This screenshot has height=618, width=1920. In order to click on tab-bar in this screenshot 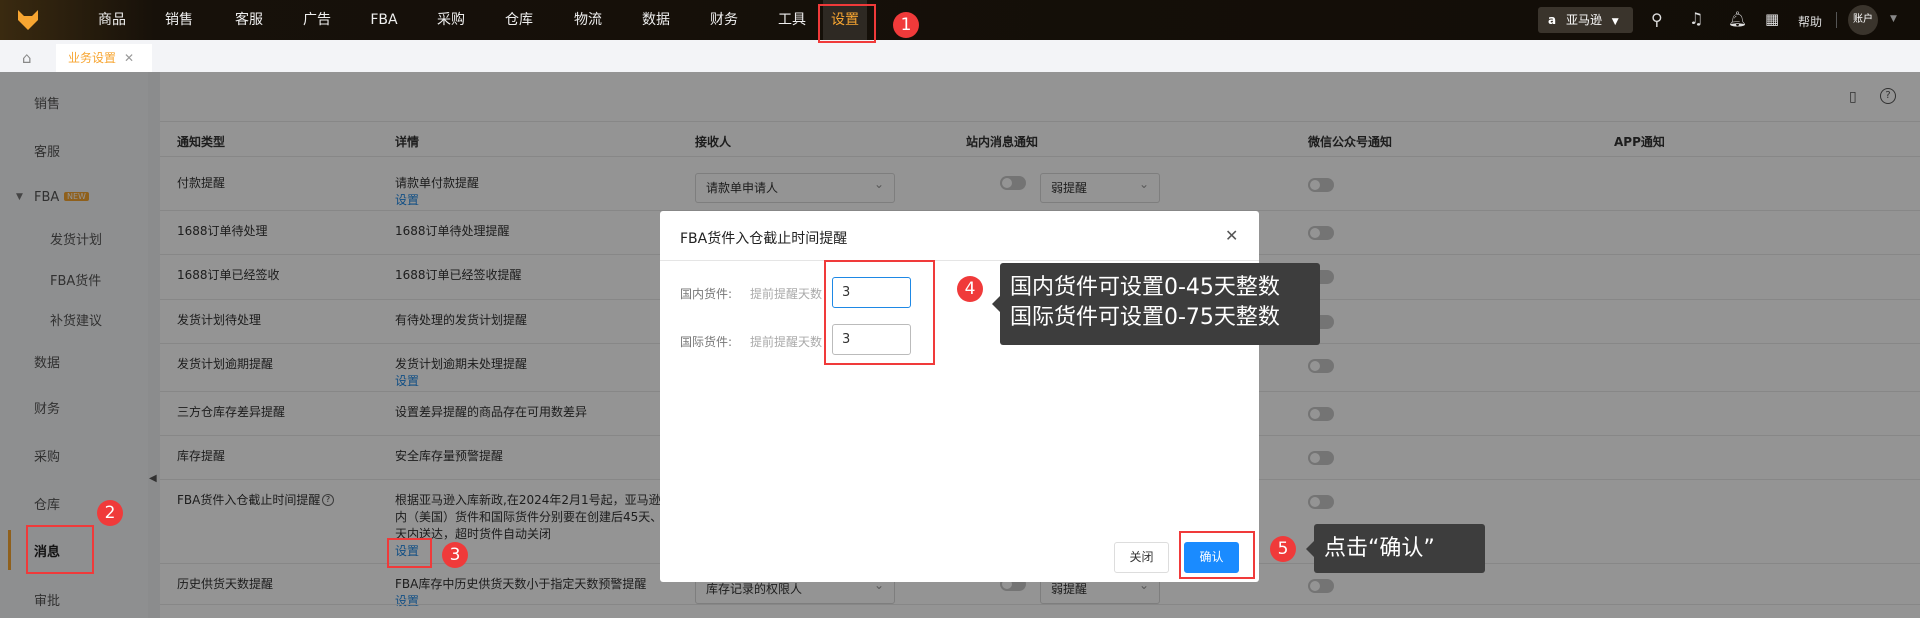, I will do `click(960, 56)`.